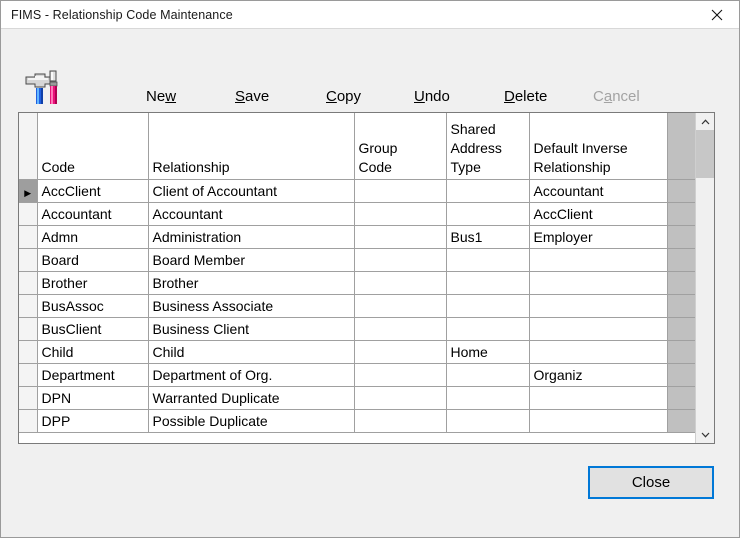  I want to click on toolbar-button-copy: Copy, so click(343, 97).